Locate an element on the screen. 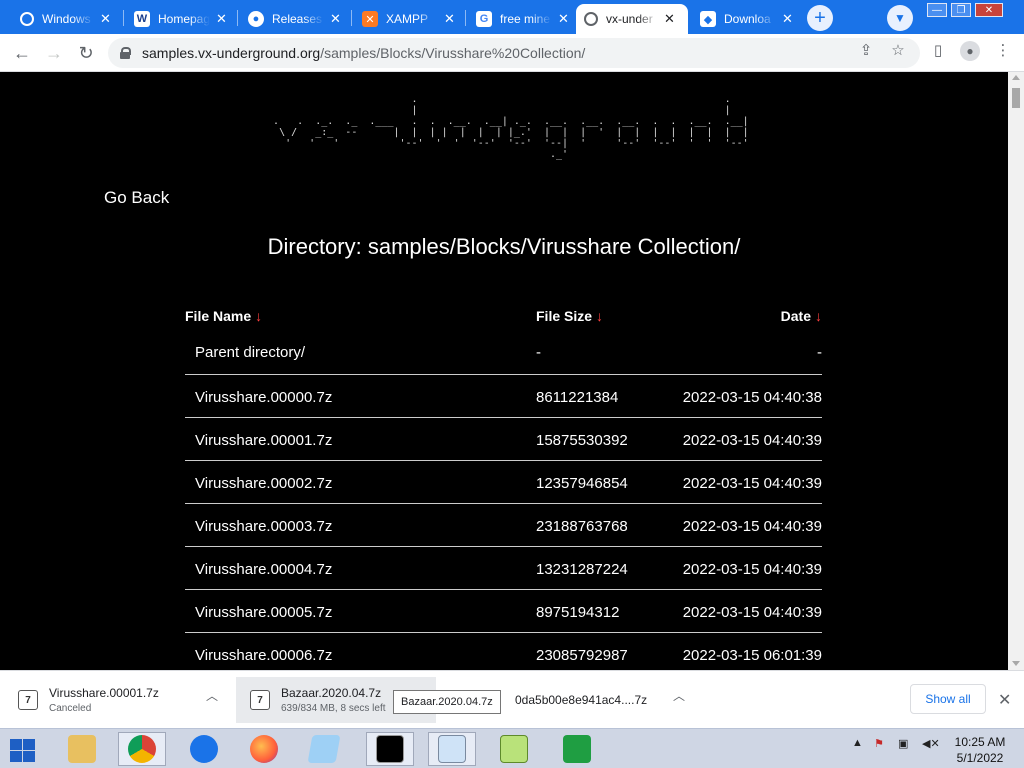 The width and height of the screenshot is (1024, 768). side-panel-icon: ▯ is located at coordinates (938, 50).